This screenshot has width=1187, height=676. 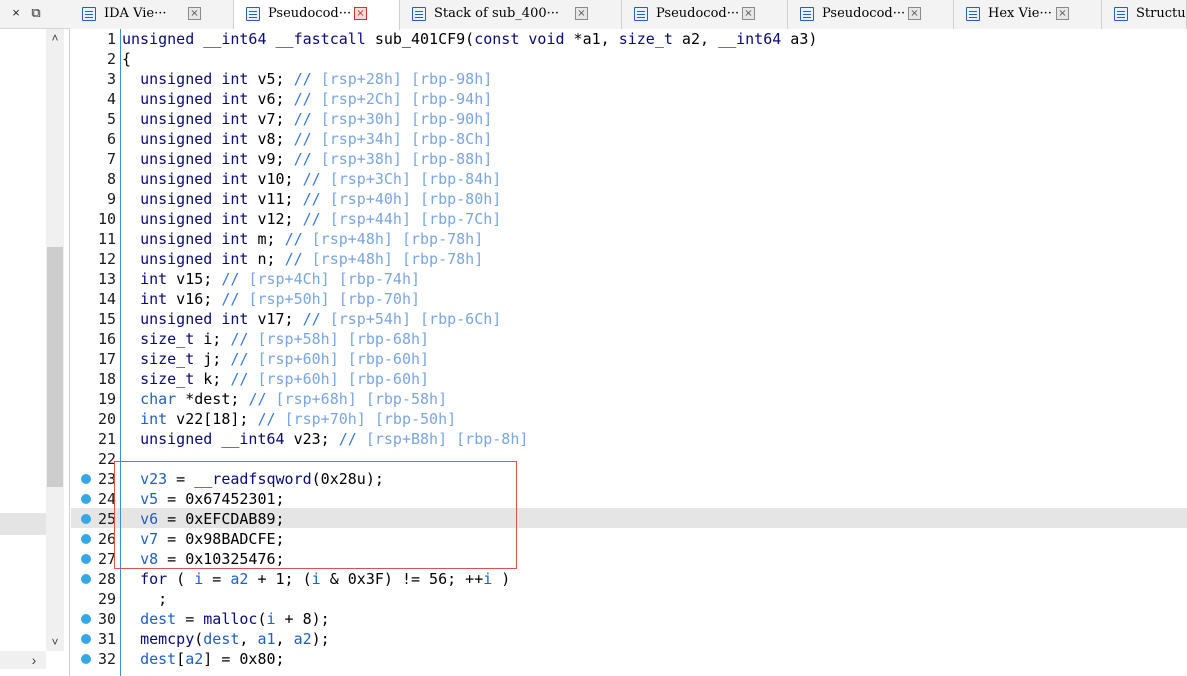 I want to click on code-line: 31 memcpy(dest, a1, a2);, so click(x=629, y=639).